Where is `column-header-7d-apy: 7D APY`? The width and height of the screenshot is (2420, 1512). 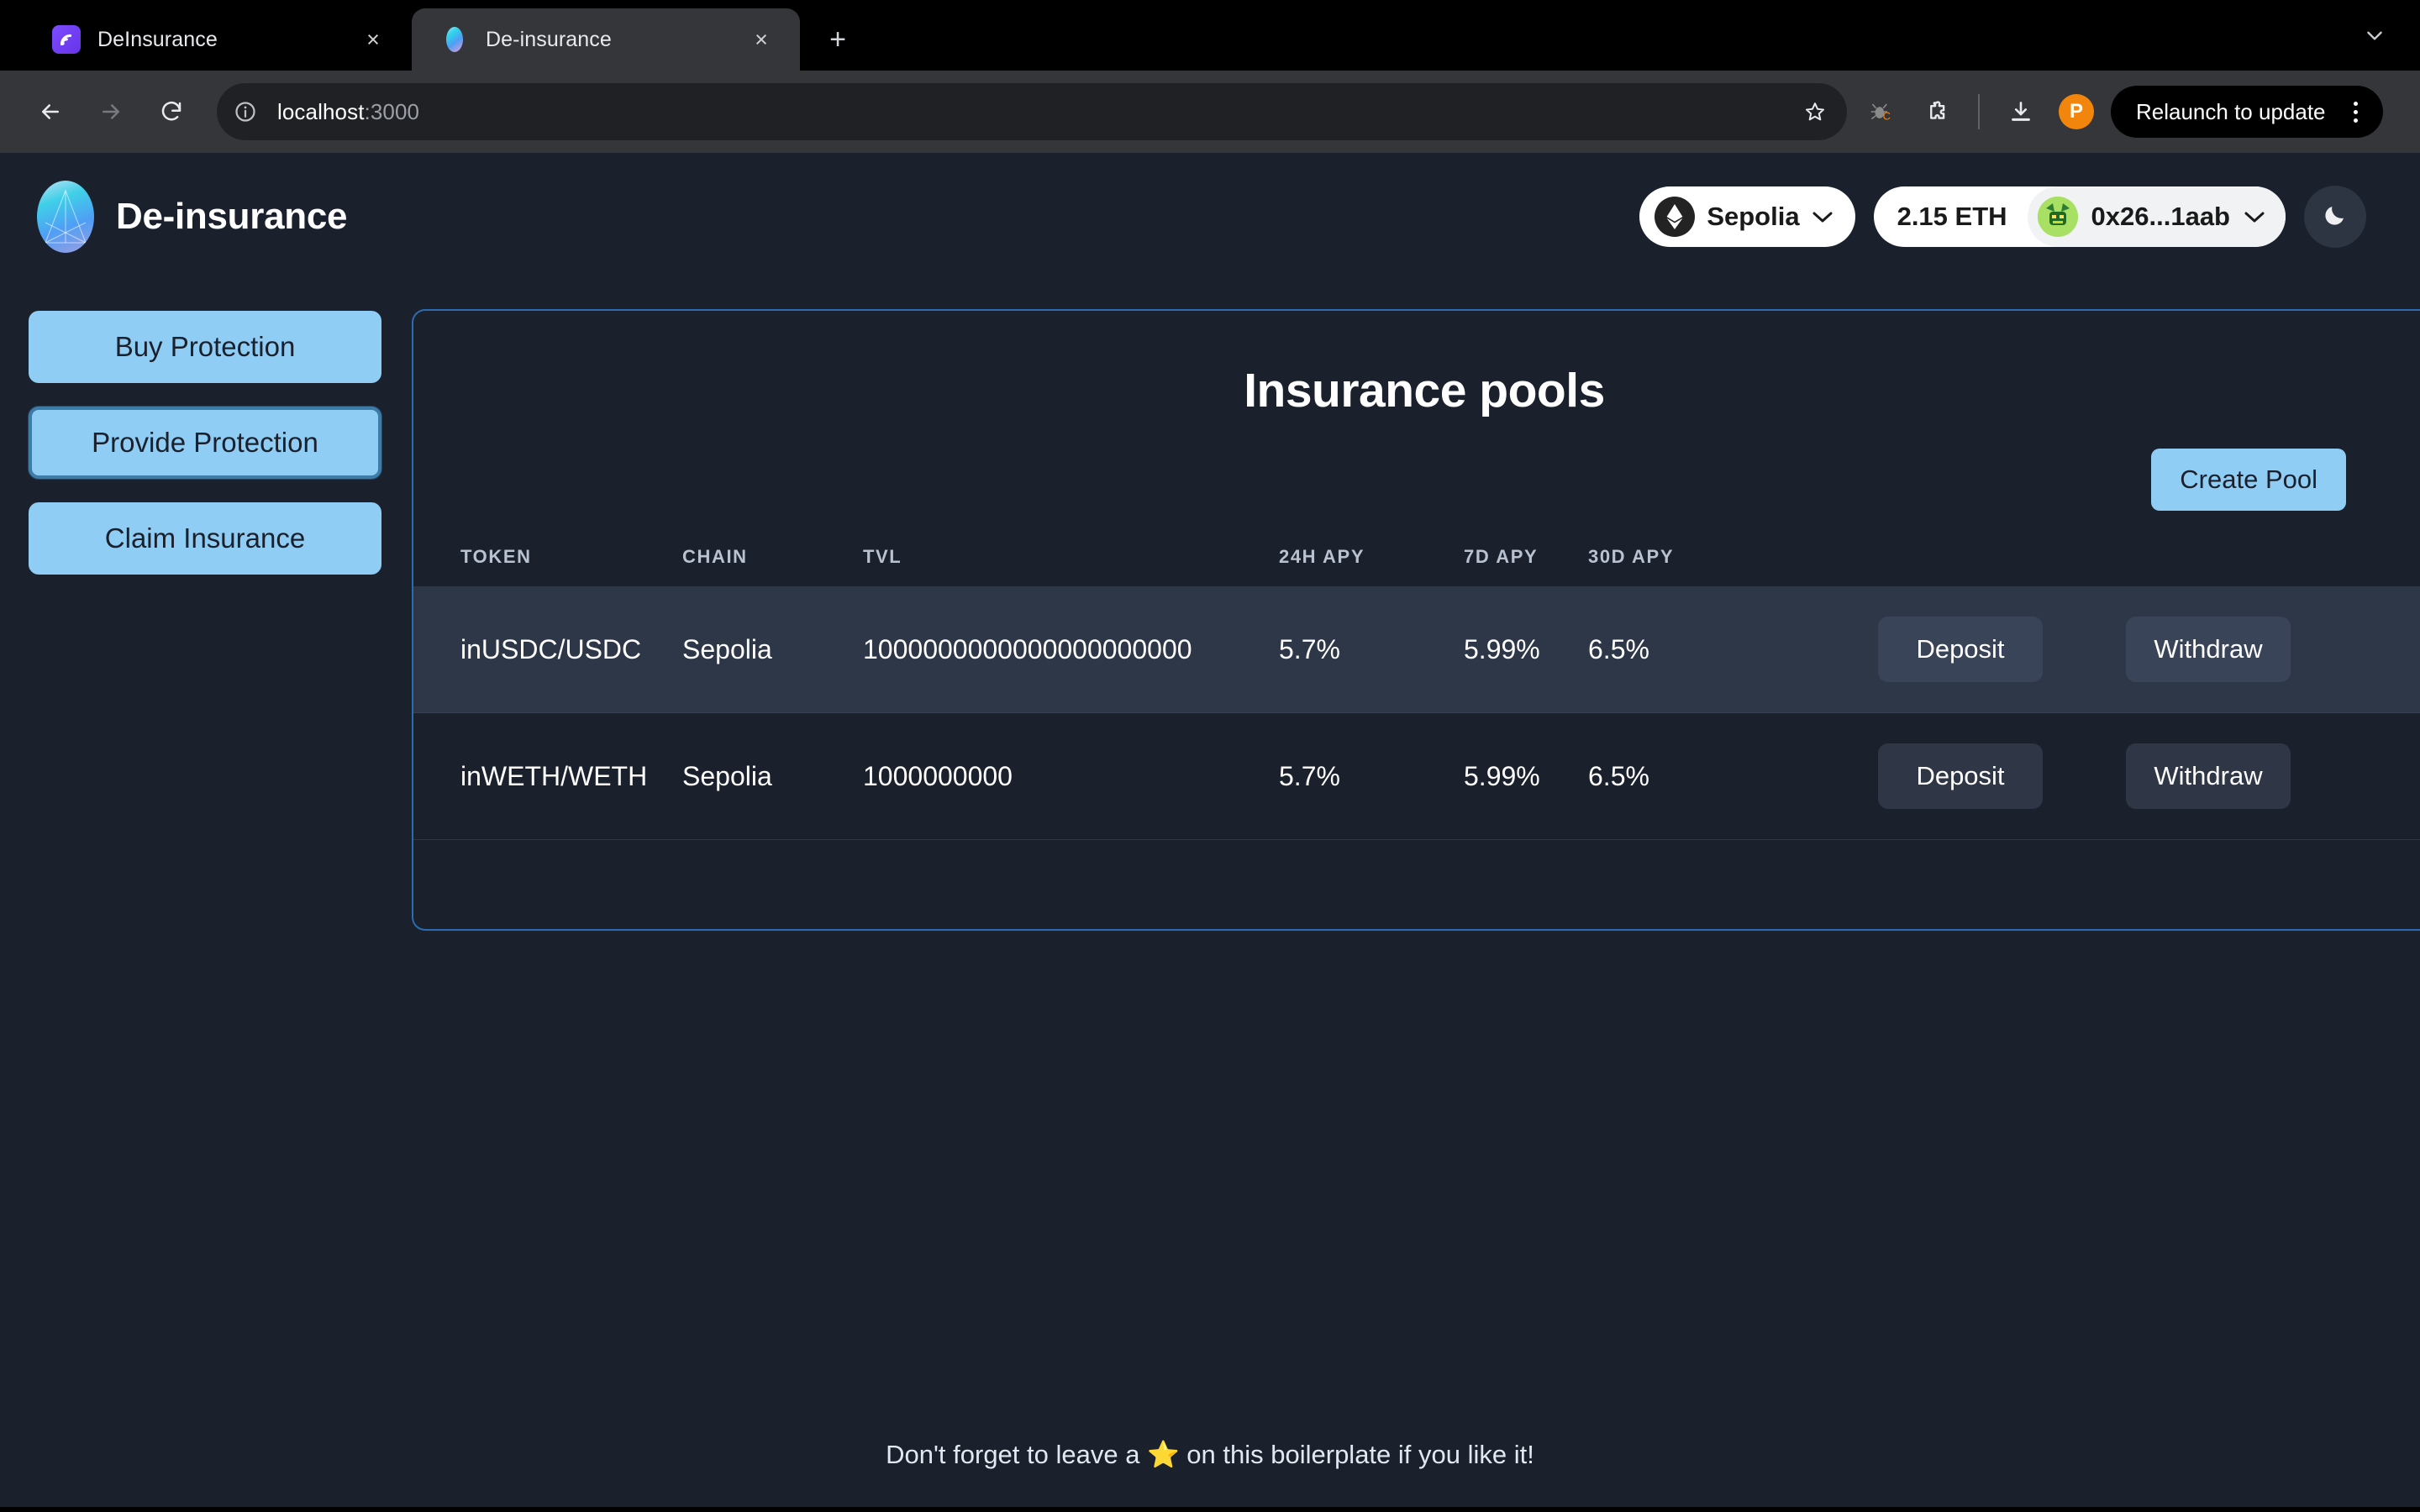 column-header-7d-apy: 7D APY is located at coordinates (1501, 556).